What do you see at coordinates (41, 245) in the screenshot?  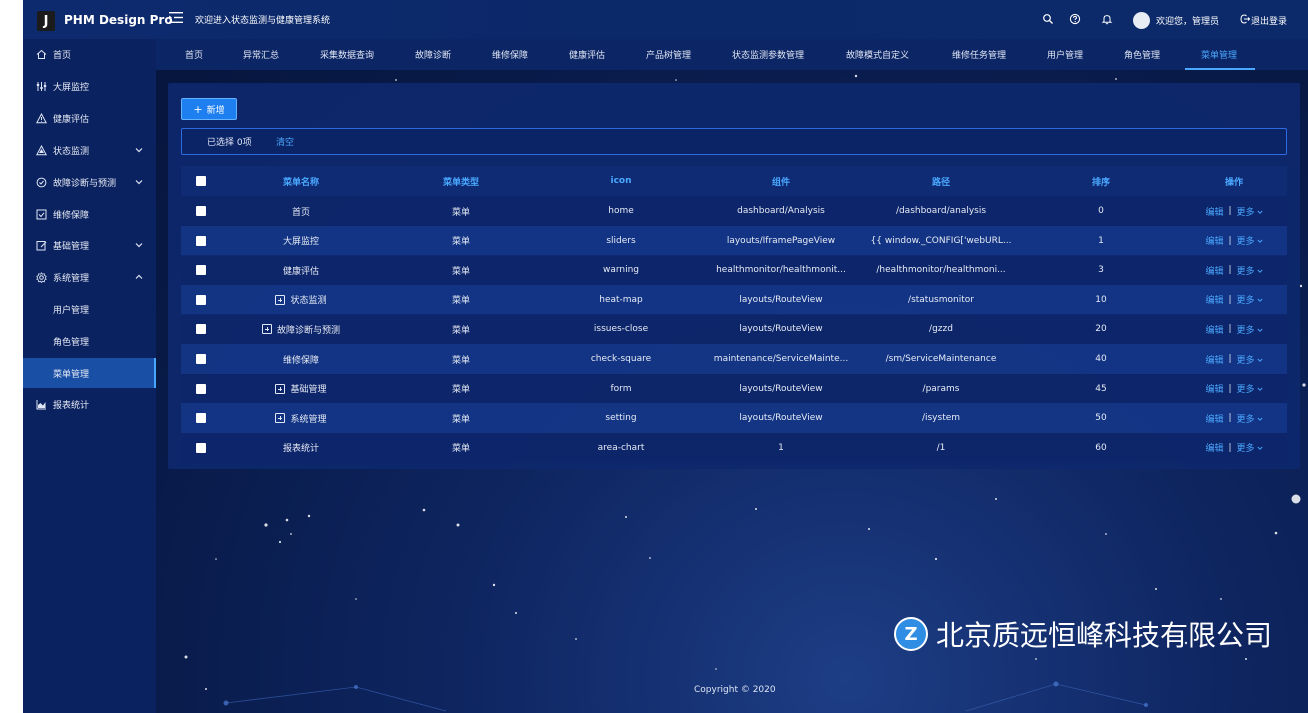 I see `form-icon` at bounding box center [41, 245].